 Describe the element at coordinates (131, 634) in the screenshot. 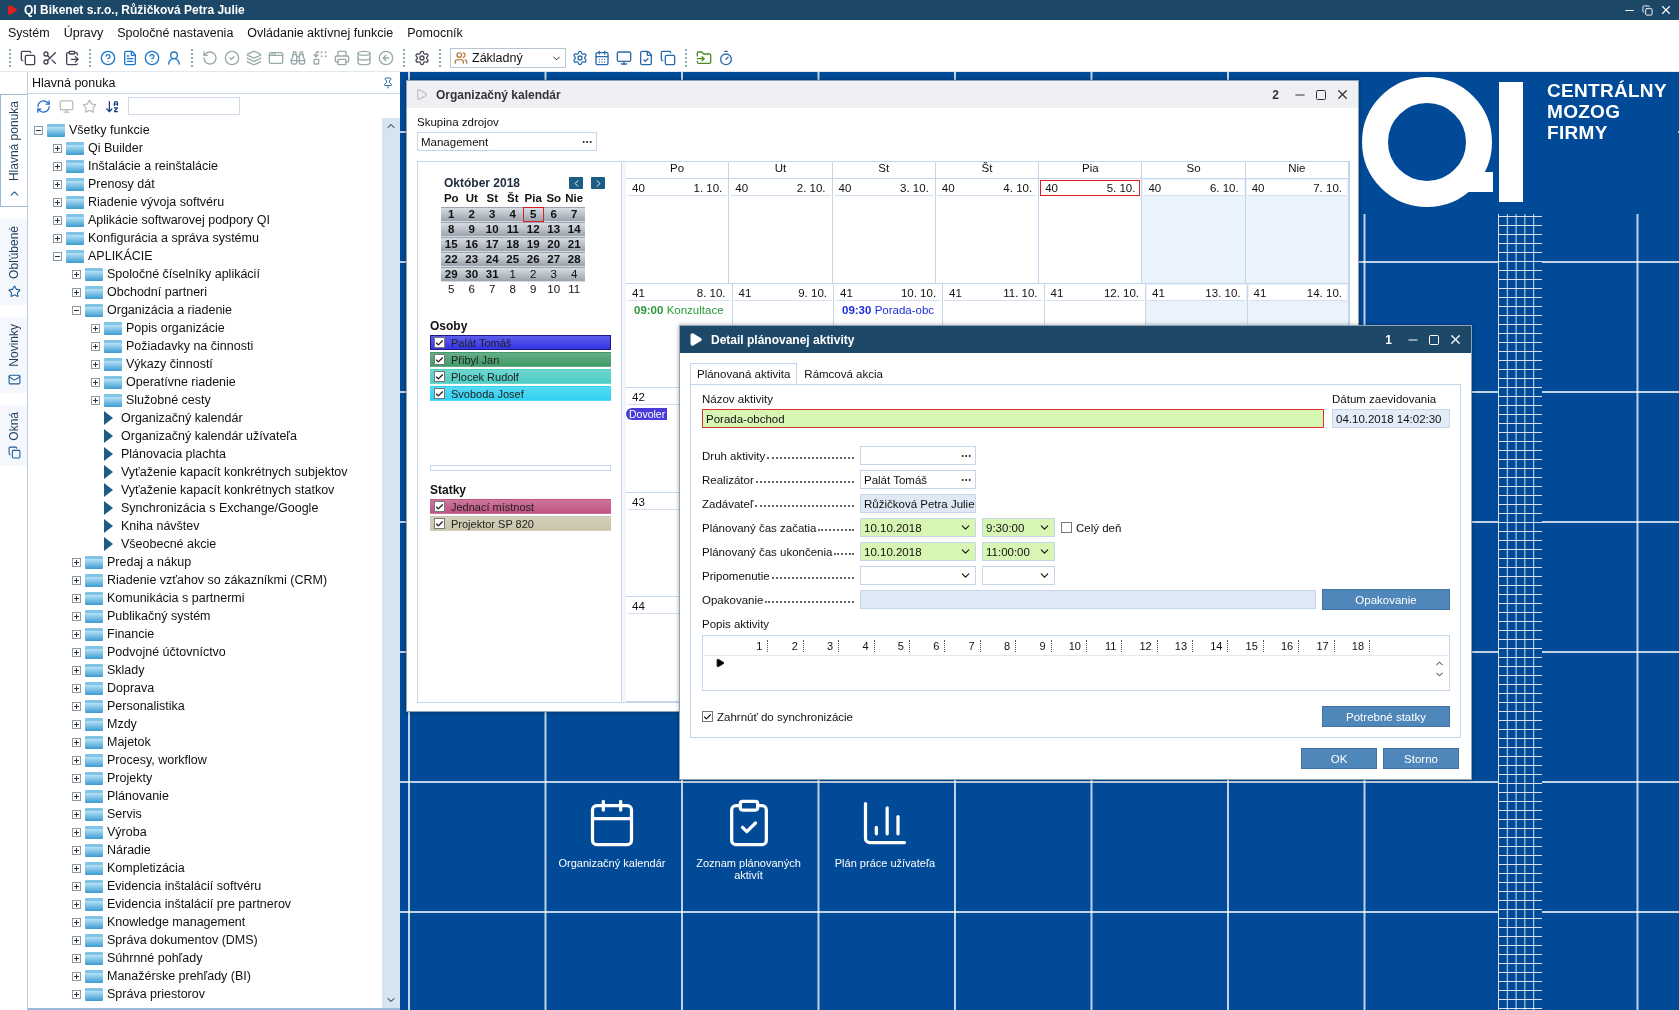

I see `tree-item: Financie` at that location.